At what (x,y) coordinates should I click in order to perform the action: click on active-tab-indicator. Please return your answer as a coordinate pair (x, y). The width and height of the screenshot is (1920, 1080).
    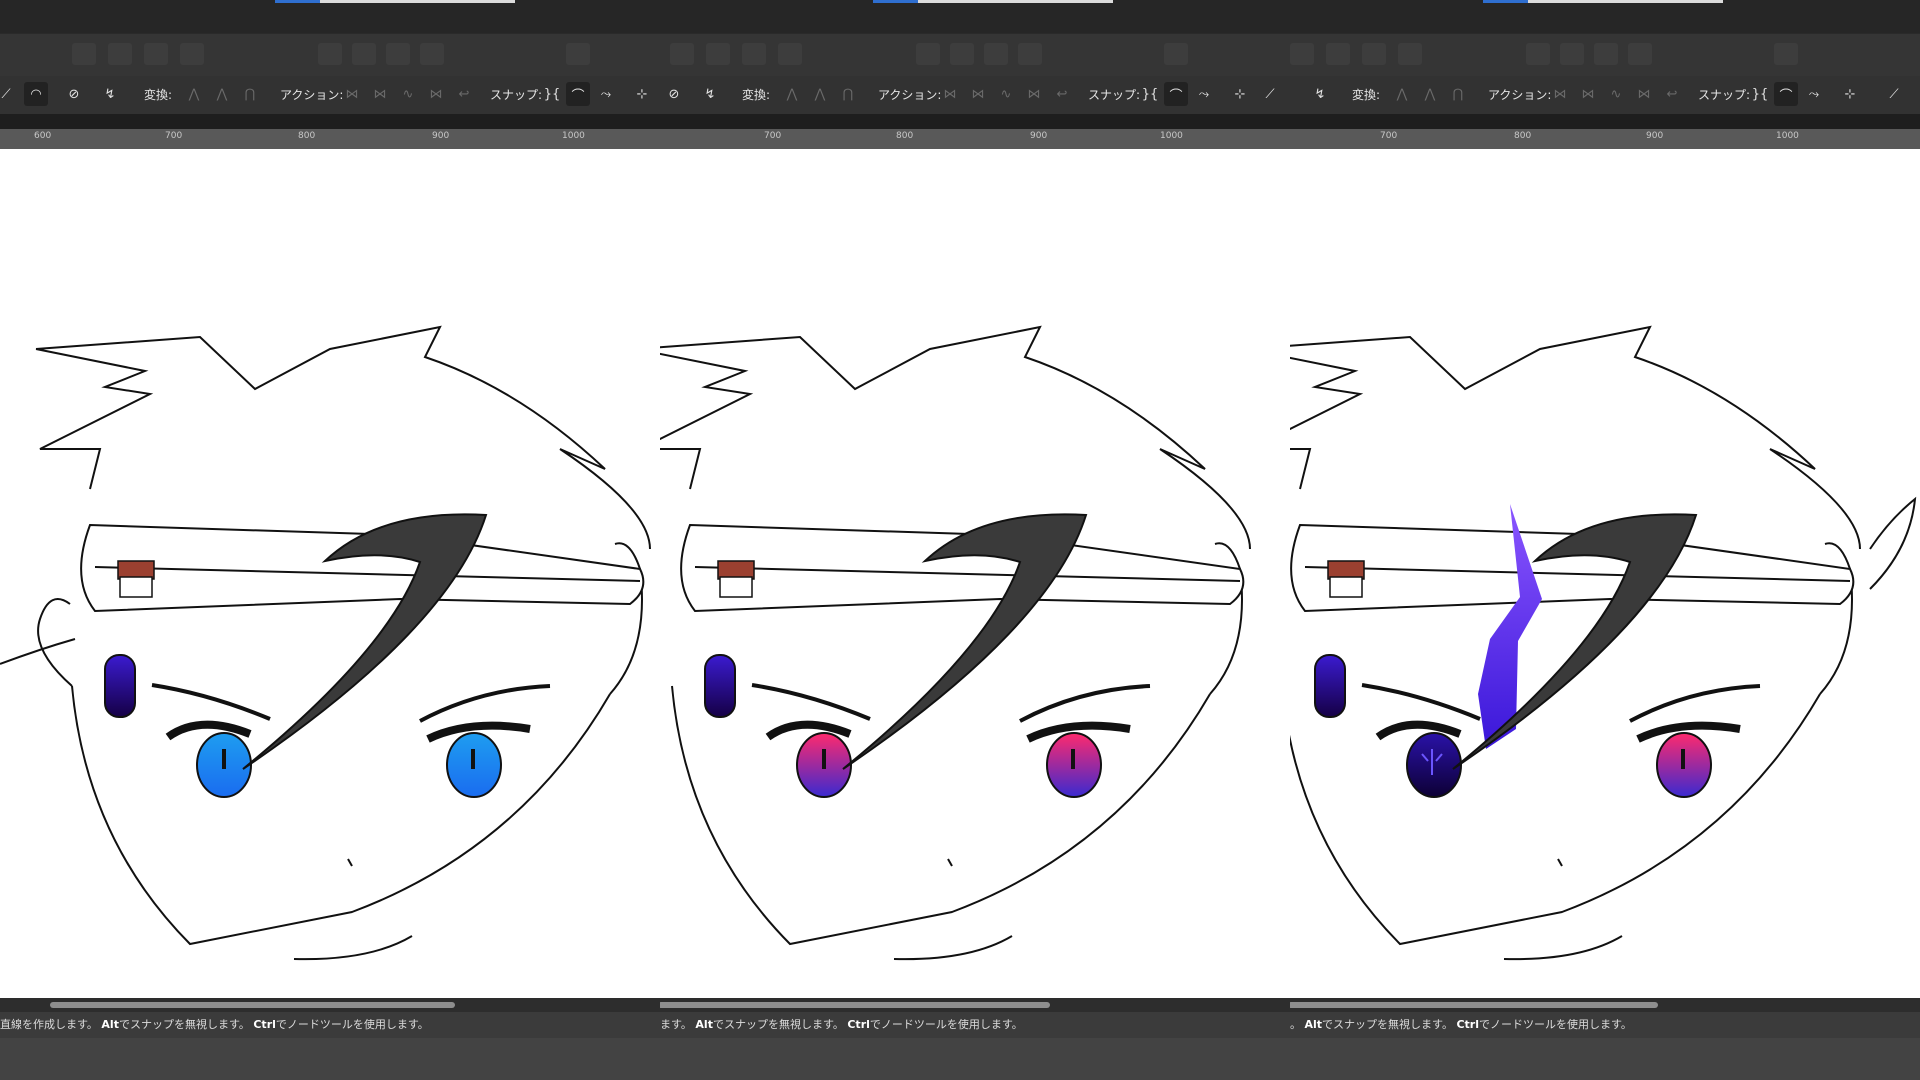
    Looking at the image, I should click on (297, 1).